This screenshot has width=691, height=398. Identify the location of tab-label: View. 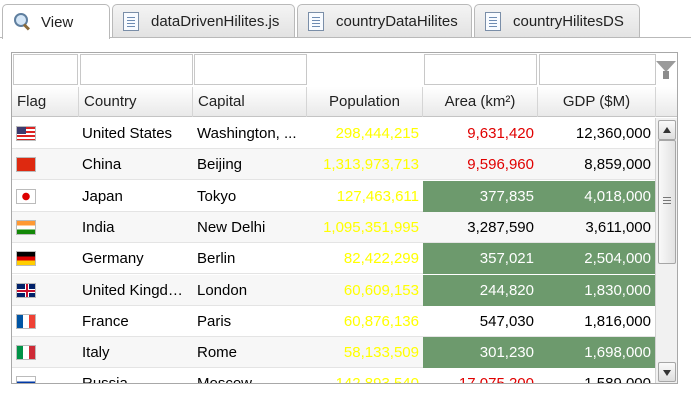
(57, 22).